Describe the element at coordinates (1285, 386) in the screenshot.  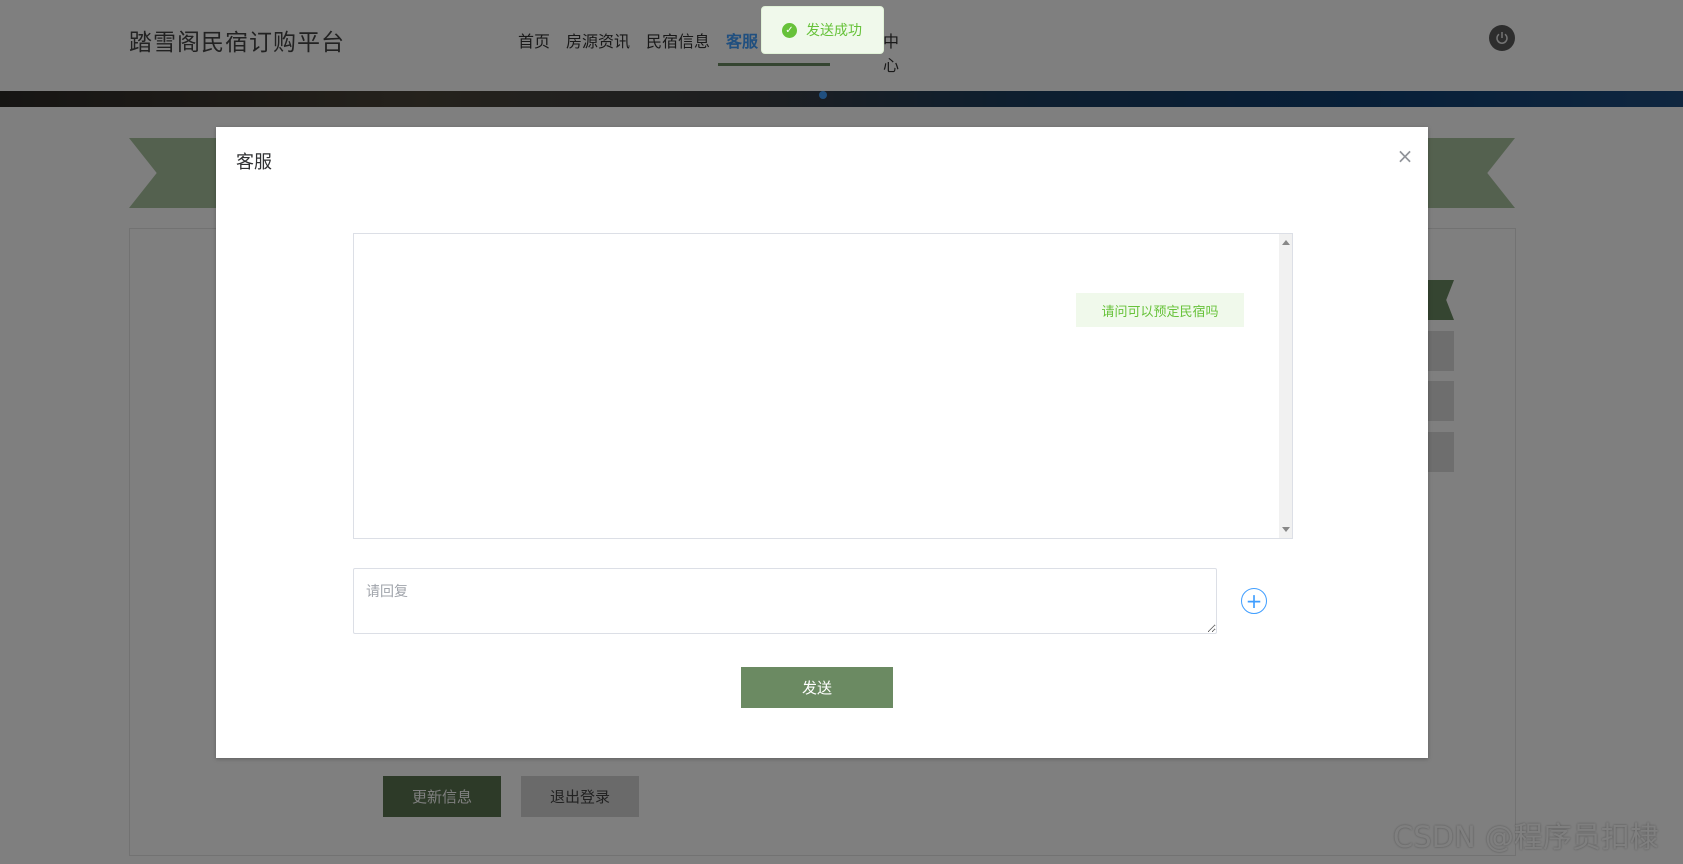
I see `chat-scrollbar` at that location.